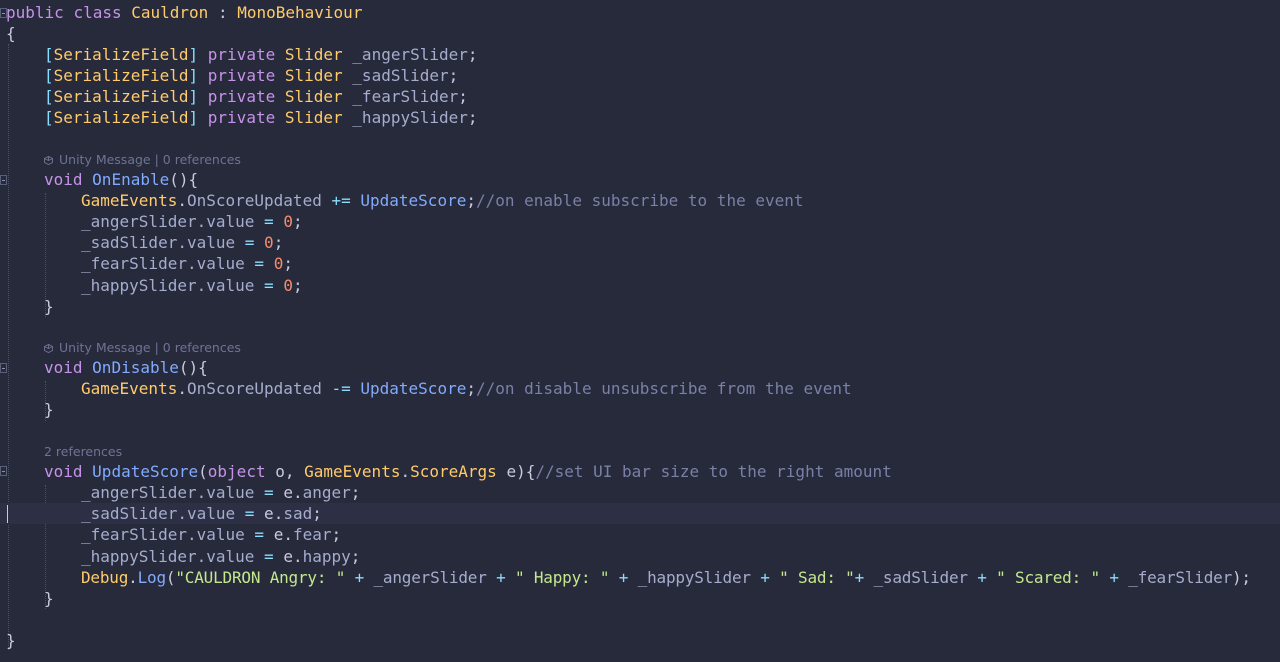  Describe the element at coordinates (640, 556) in the screenshot. I see `code-line: _happySlider.value = e.happy;` at that location.